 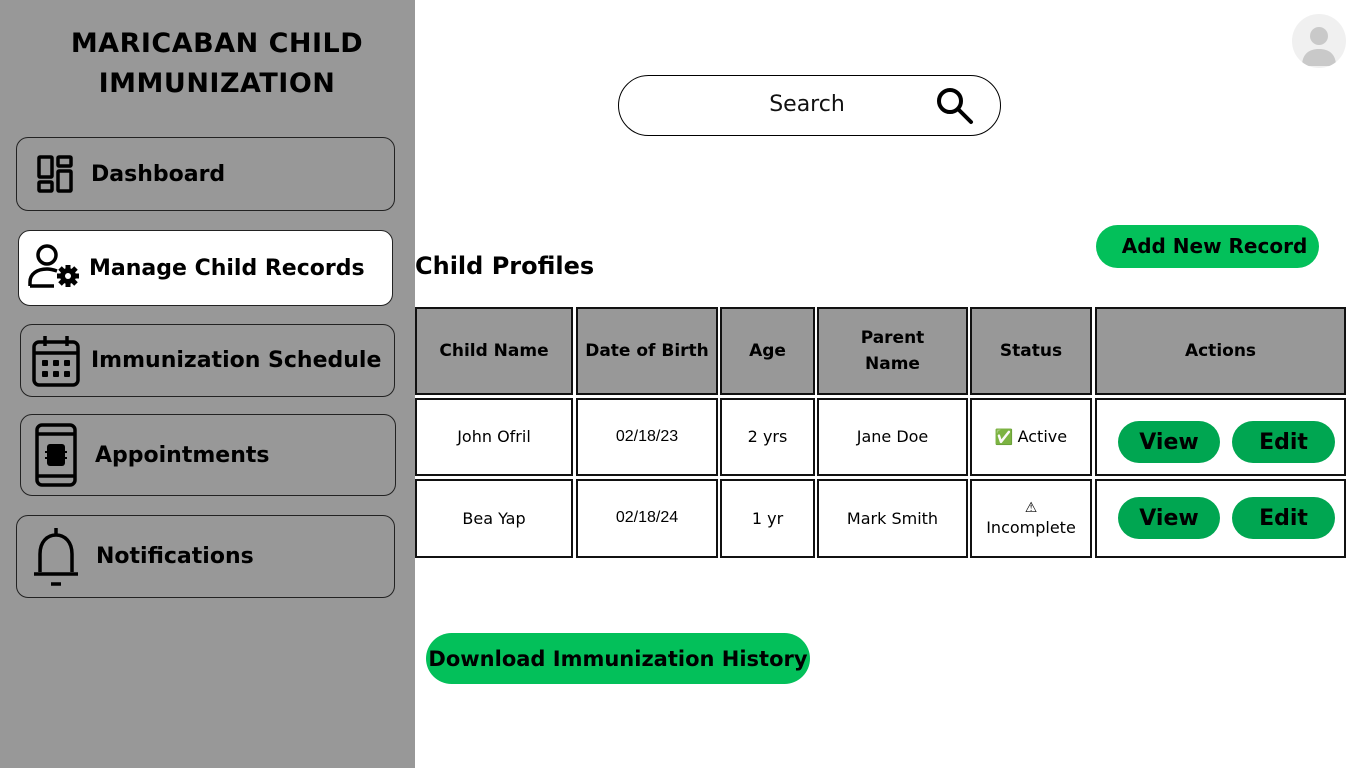 What do you see at coordinates (1031, 351) in the screenshot?
I see `column-header: Status` at bounding box center [1031, 351].